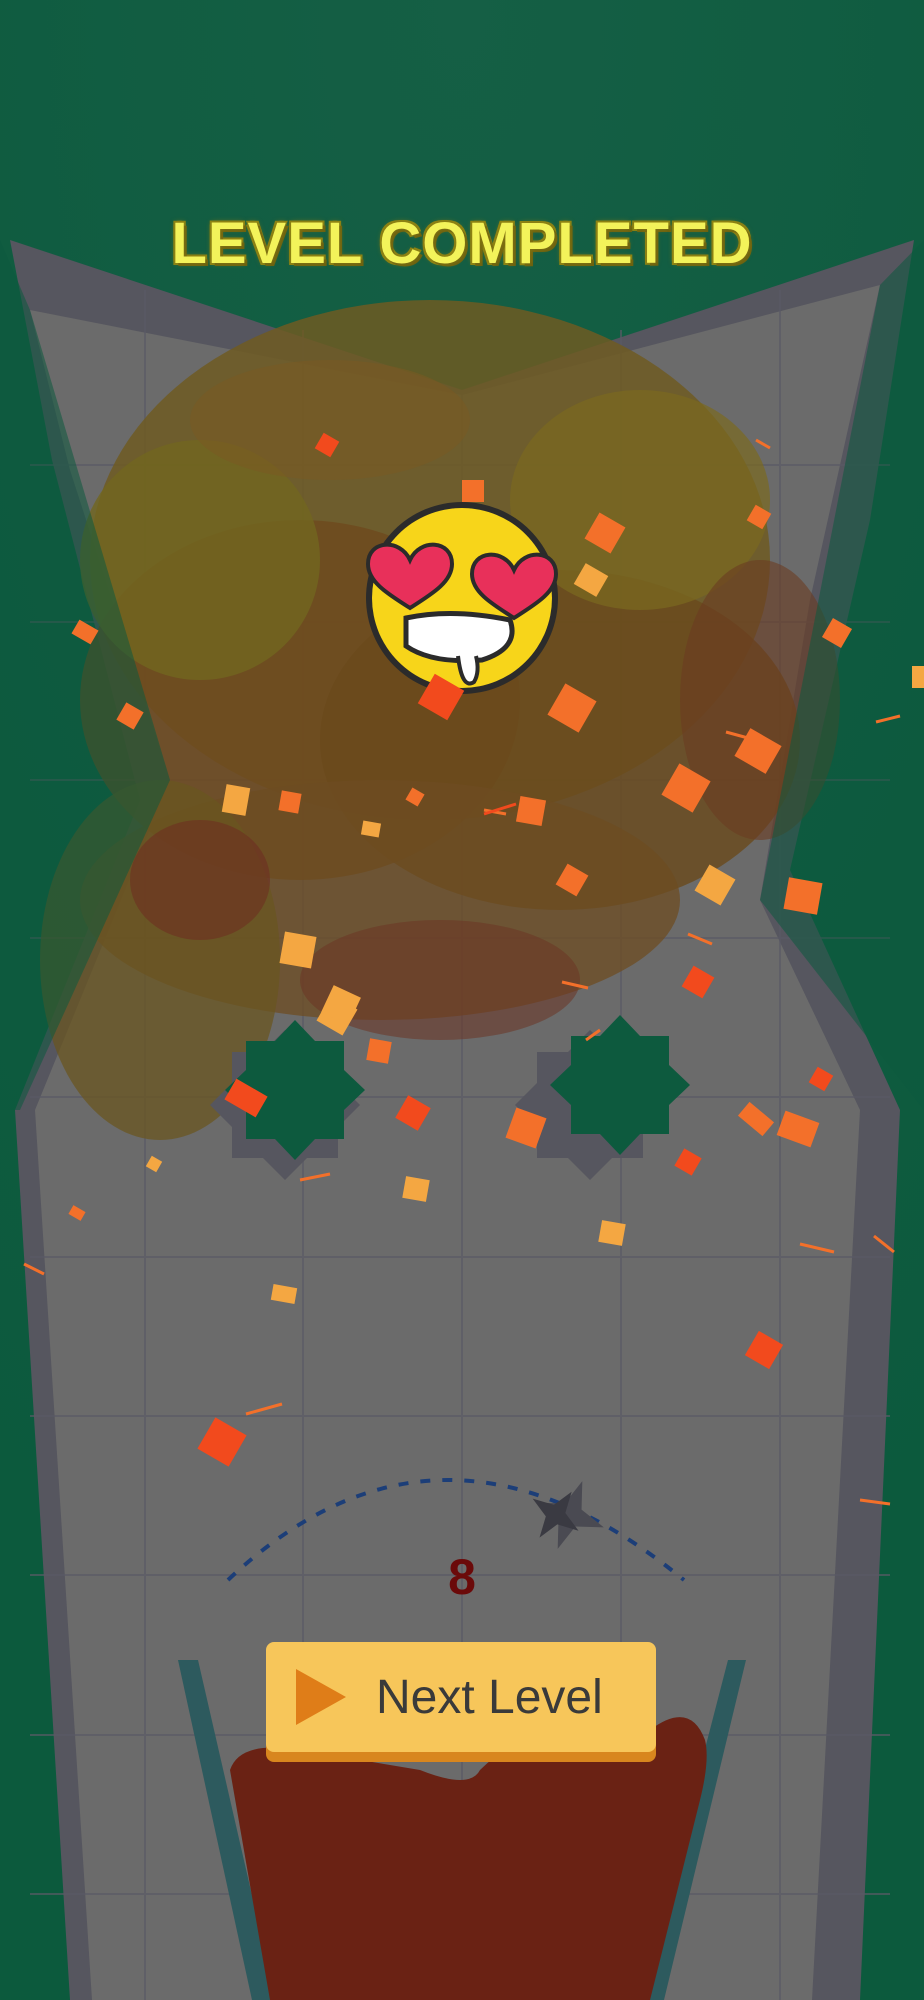 Image resolution: width=924 pixels, height=2000 pixels. What do you see at coordinates (489, 1697) in the screenshot?
I see `next-level-label: Next Level` at bounding box center [489, 1697].